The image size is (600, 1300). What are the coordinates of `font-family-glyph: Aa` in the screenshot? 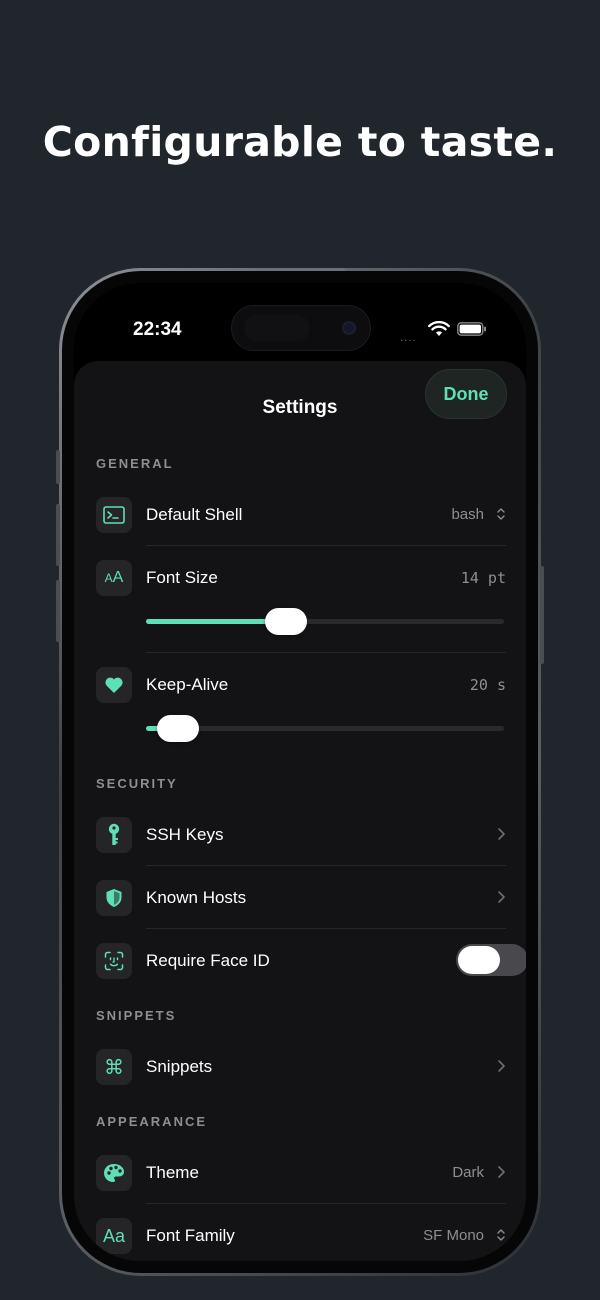 It's located at (114, 1235).